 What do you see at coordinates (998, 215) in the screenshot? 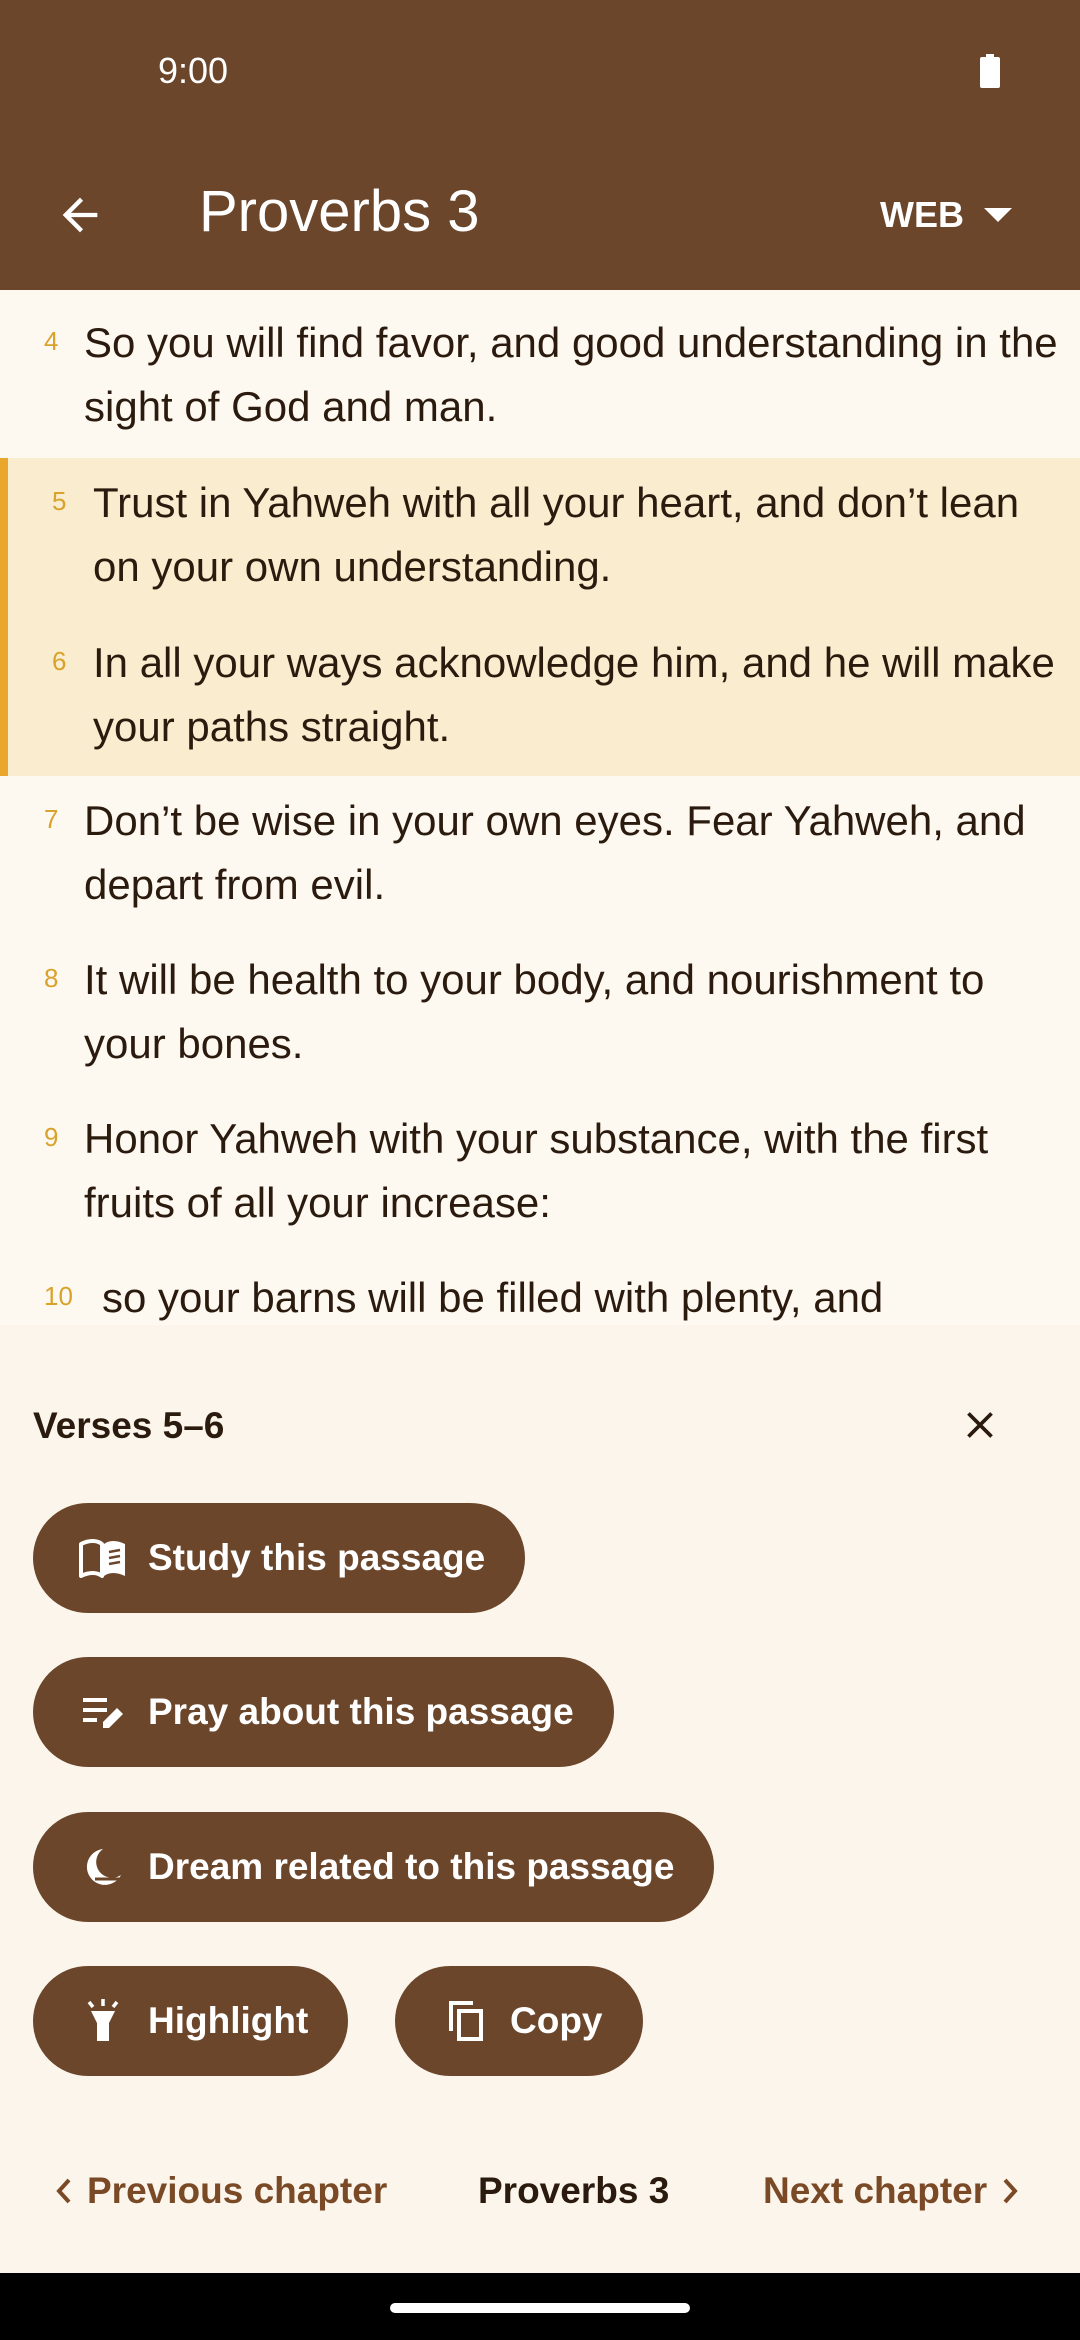
I see `caret-down-icon` at bounding box center [998, 215].